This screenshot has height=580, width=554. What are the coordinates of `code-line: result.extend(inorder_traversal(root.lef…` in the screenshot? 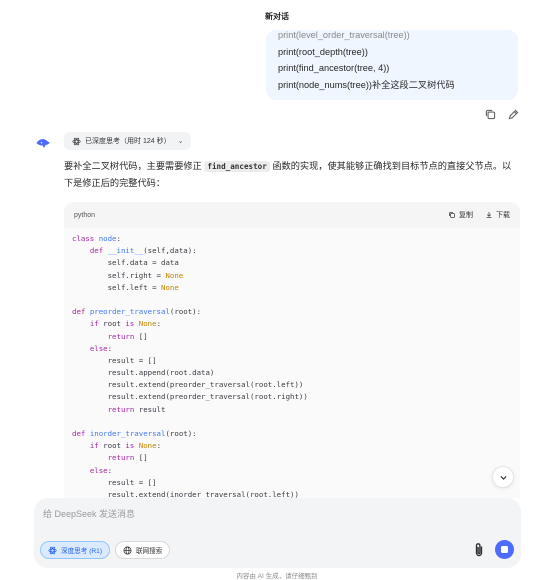 It's located at (292, 493).